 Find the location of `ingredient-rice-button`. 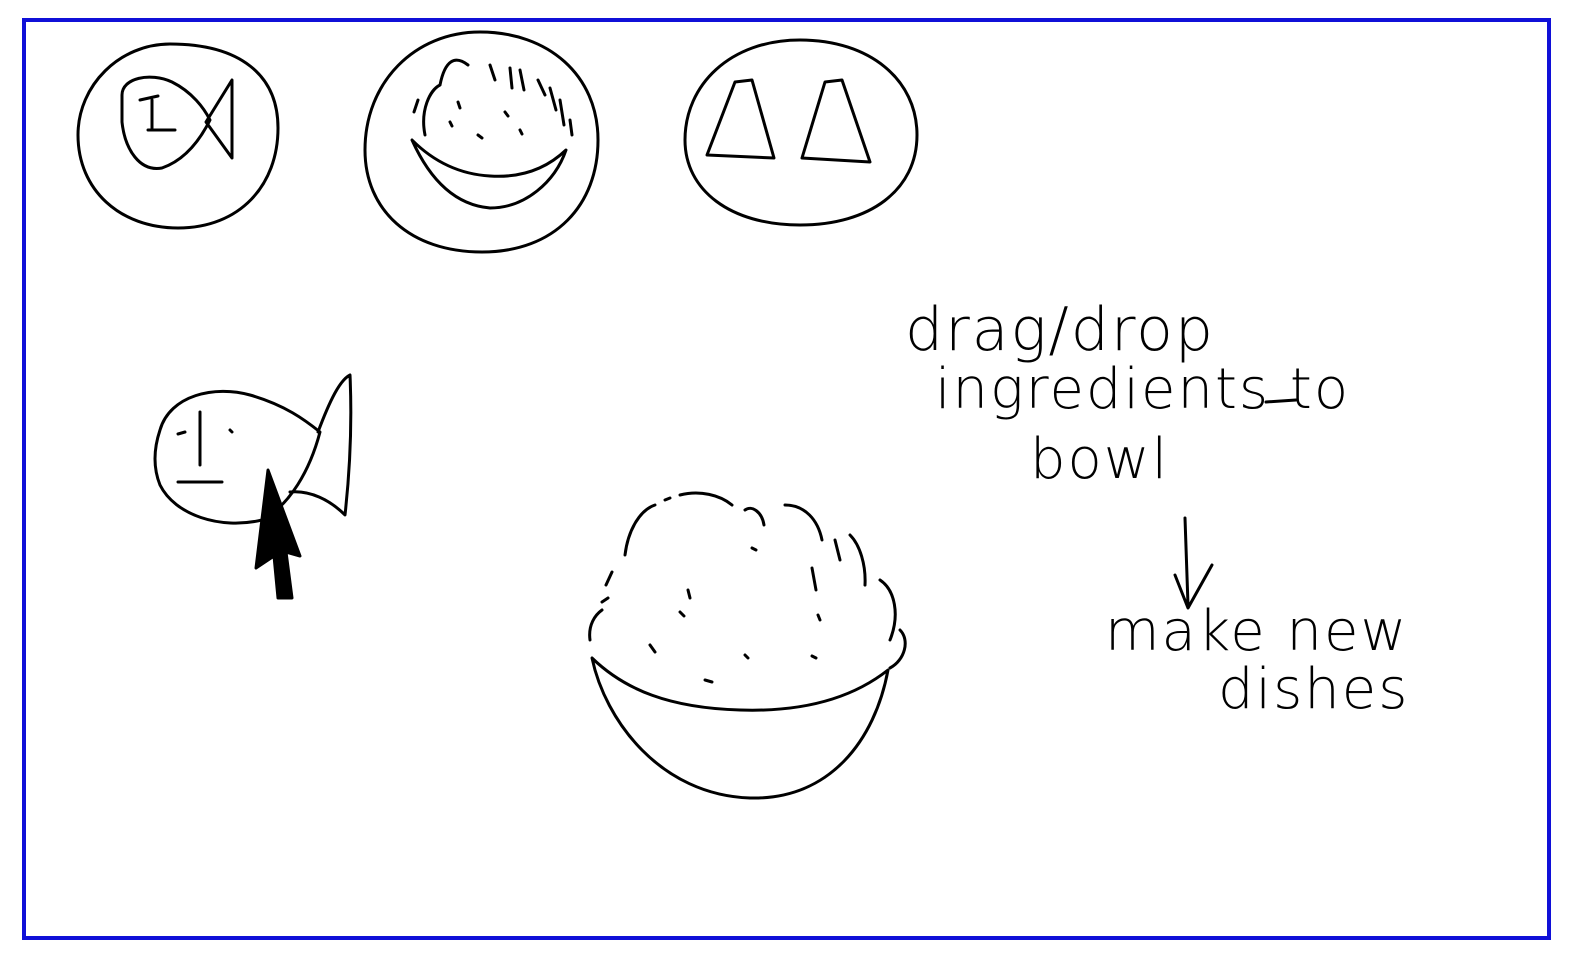

ingredient-rice-button is located at coordinates (481, 142).